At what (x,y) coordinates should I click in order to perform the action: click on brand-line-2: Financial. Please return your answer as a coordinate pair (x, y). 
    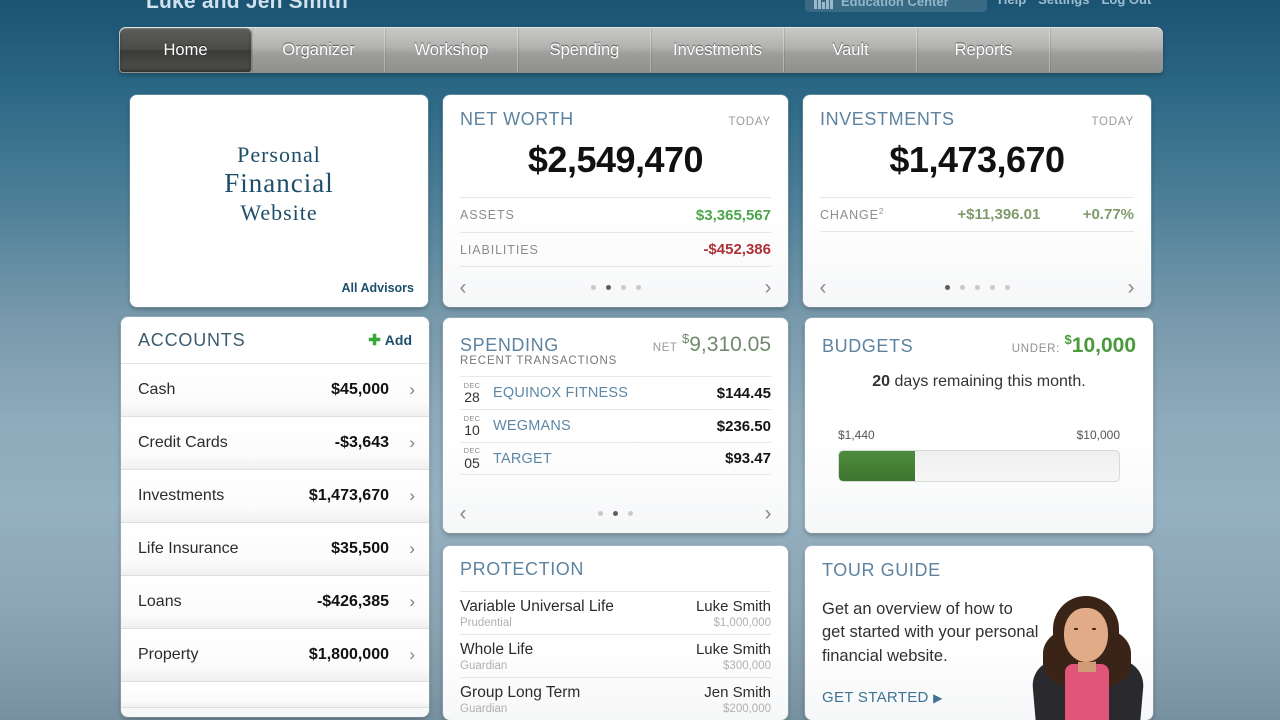
    Looking at the image, I should click on (279, 182).